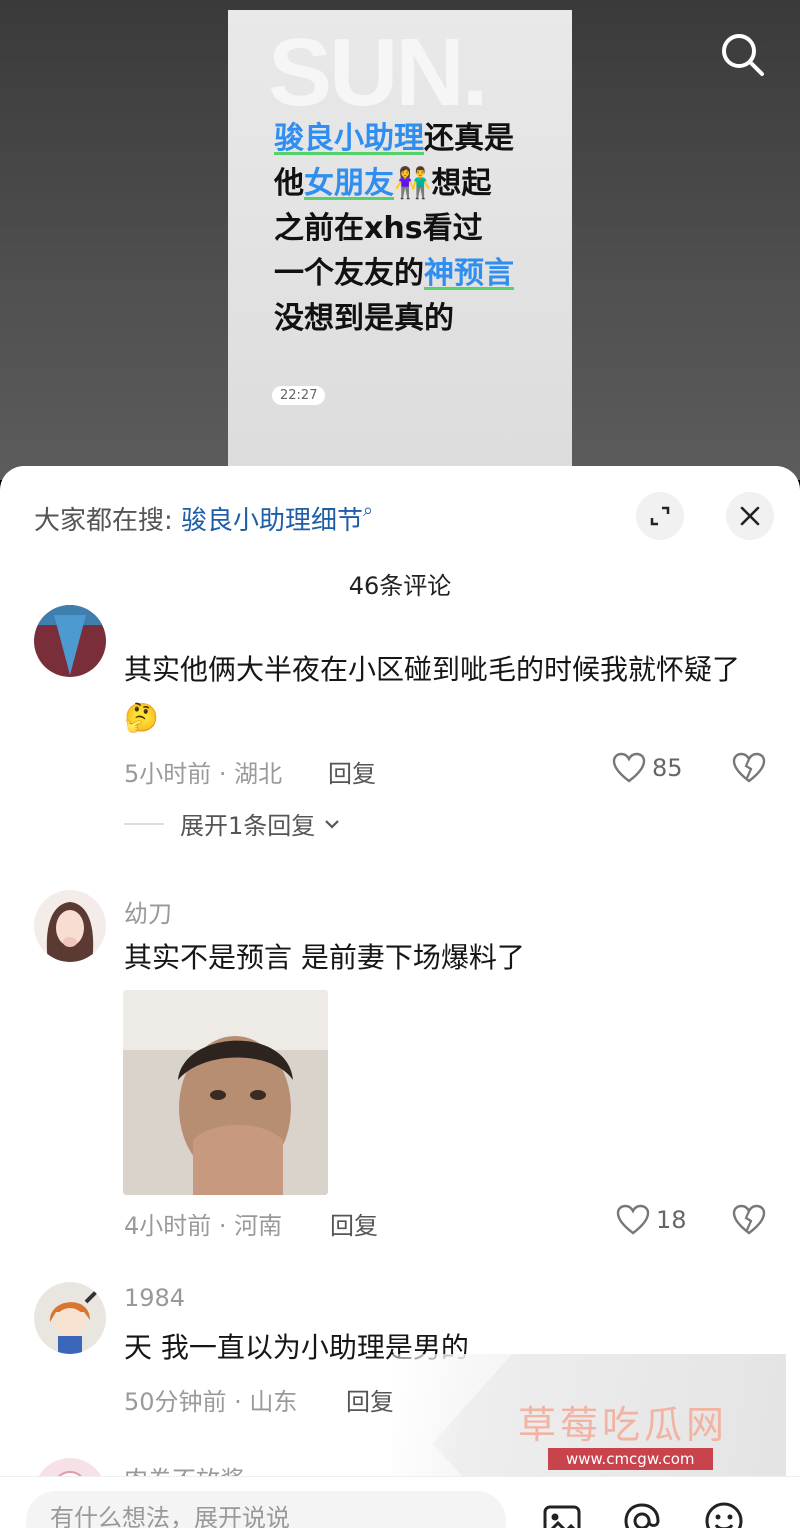  I want to click on watermark-title: 草莓吃瓜网, so click(623, 1425).